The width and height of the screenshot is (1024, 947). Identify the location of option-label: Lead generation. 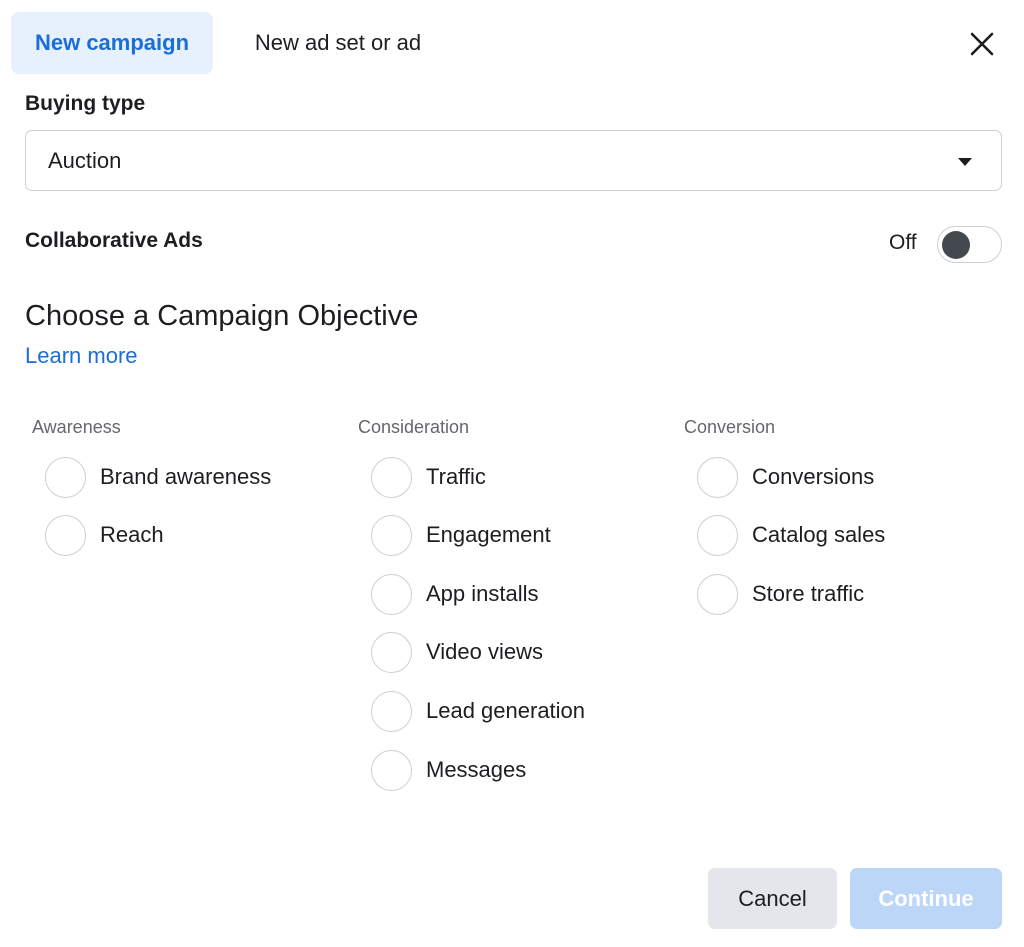
(506, 710).